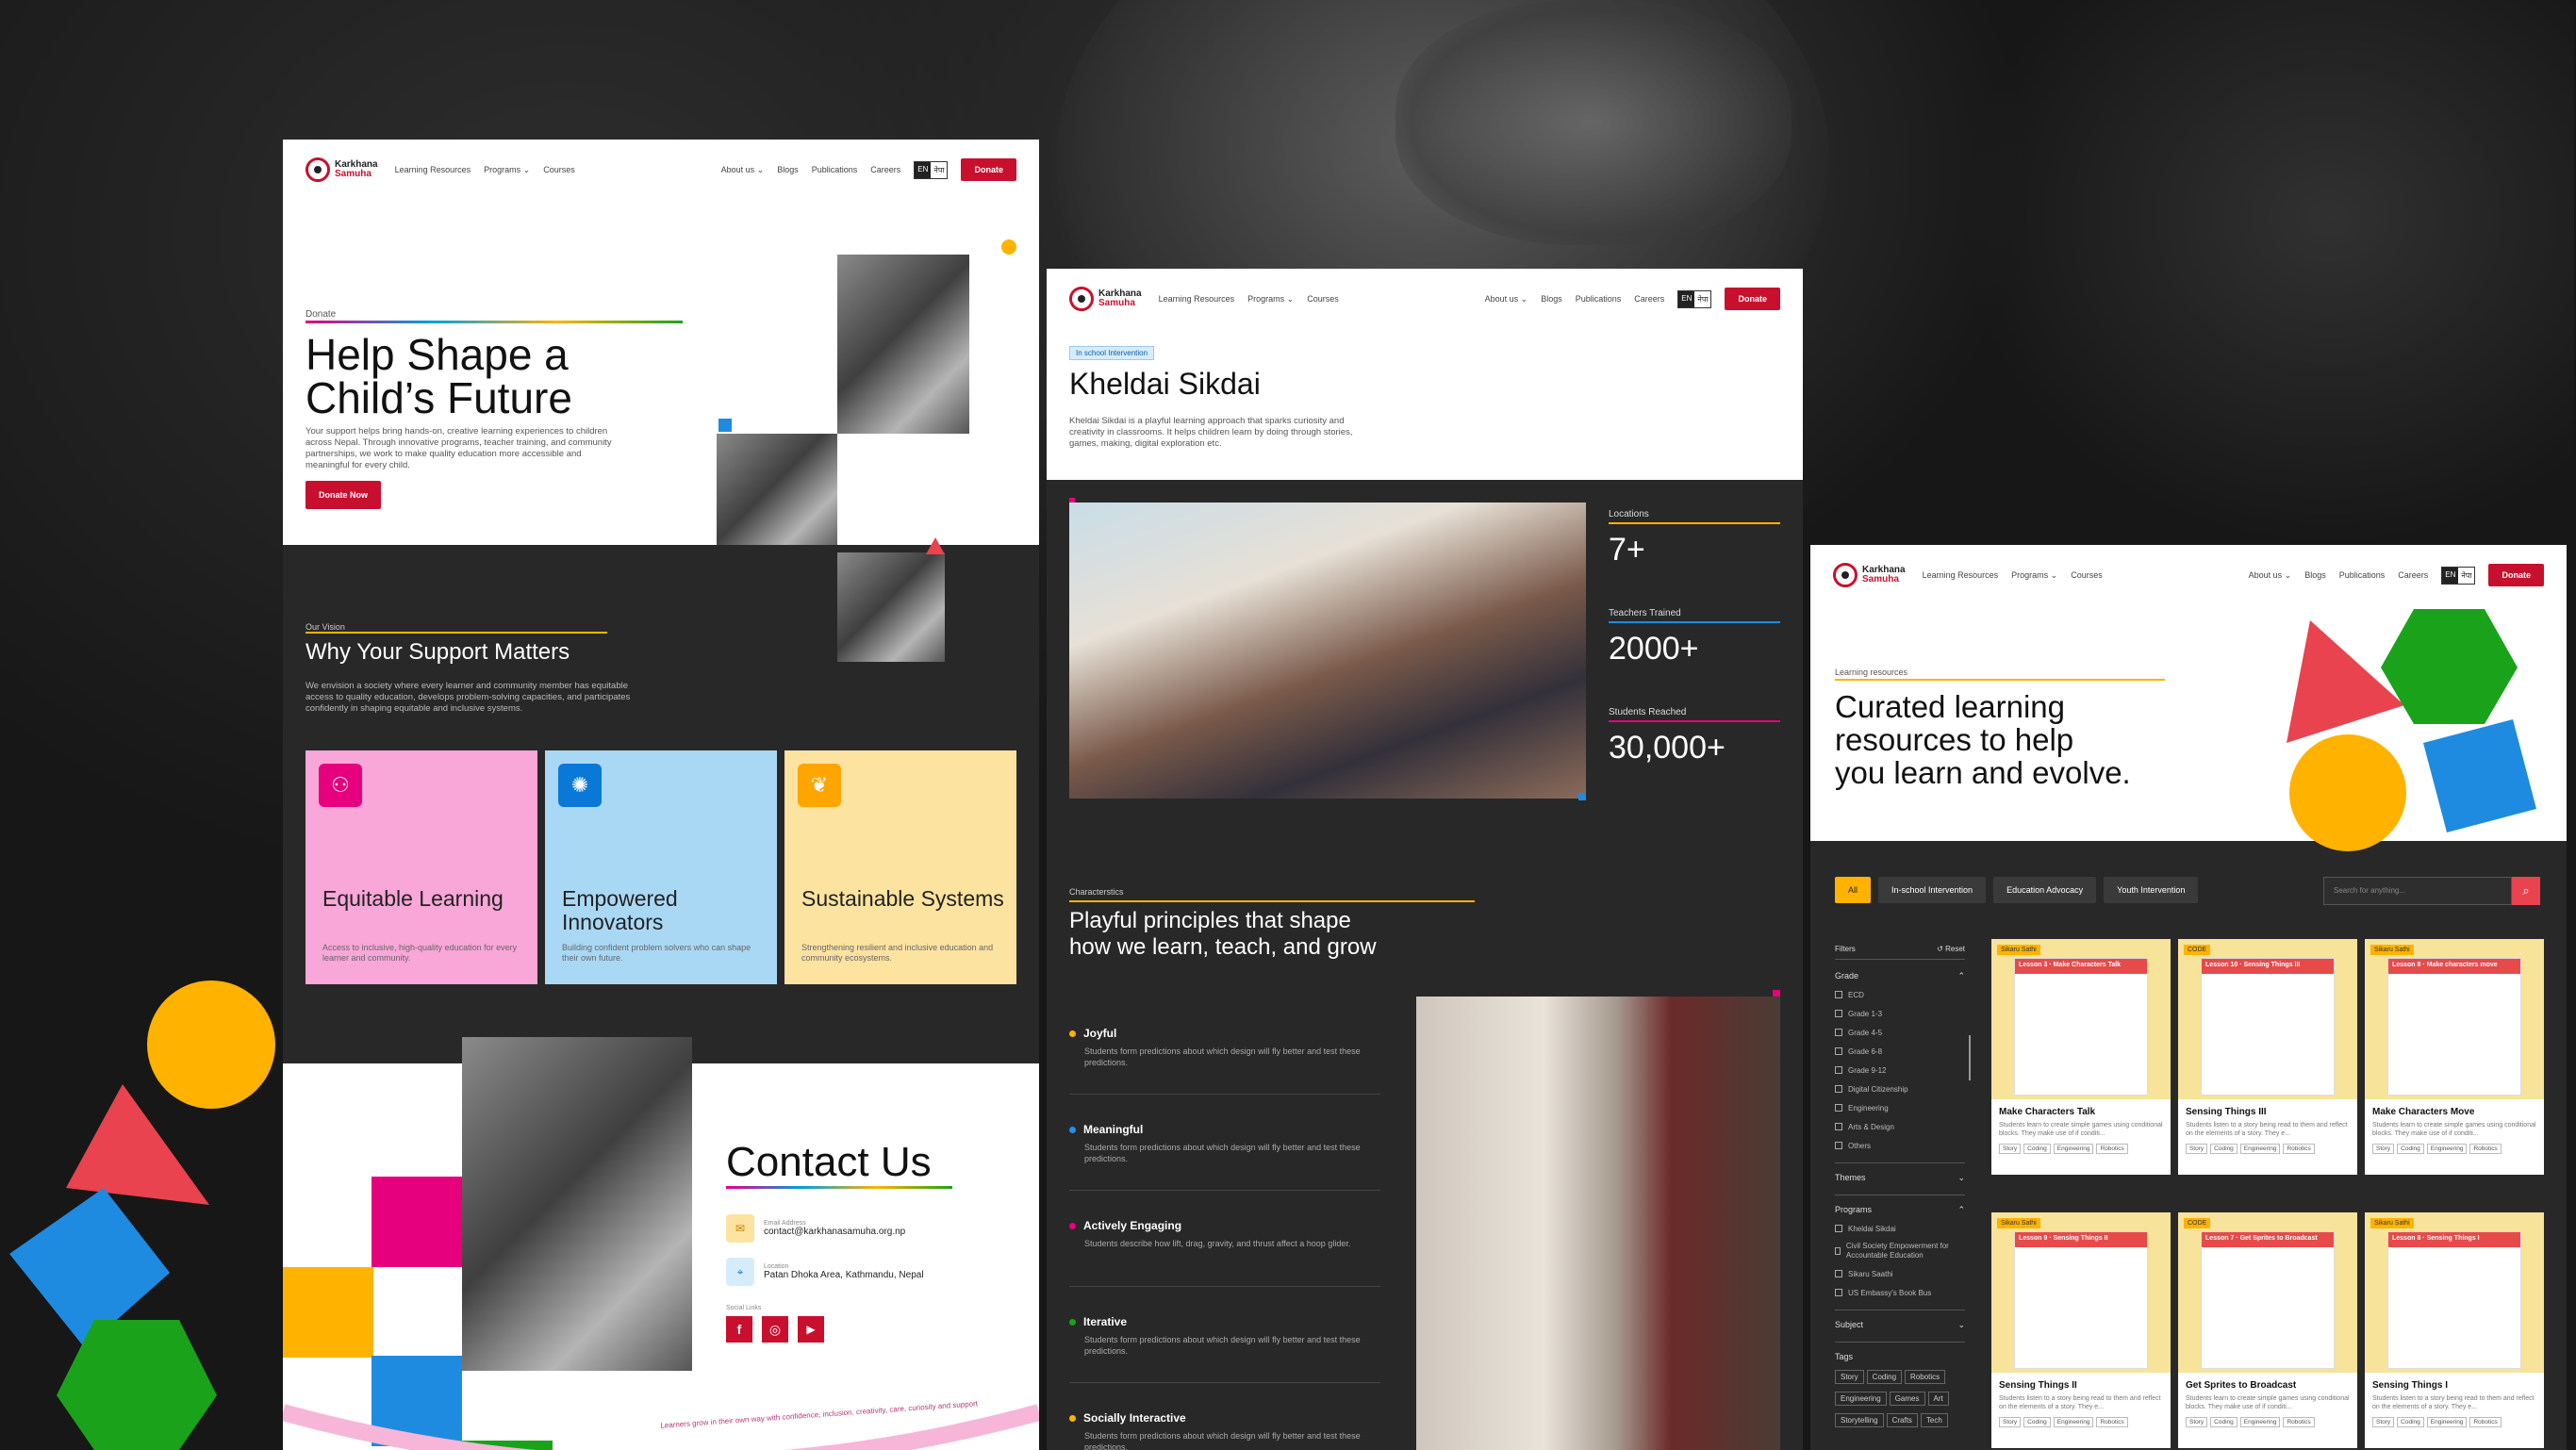  Describe the element at coordinates (1900, 976) in the screenshot. I see `grade-filter-toggle: Grade ⌃` at that location.